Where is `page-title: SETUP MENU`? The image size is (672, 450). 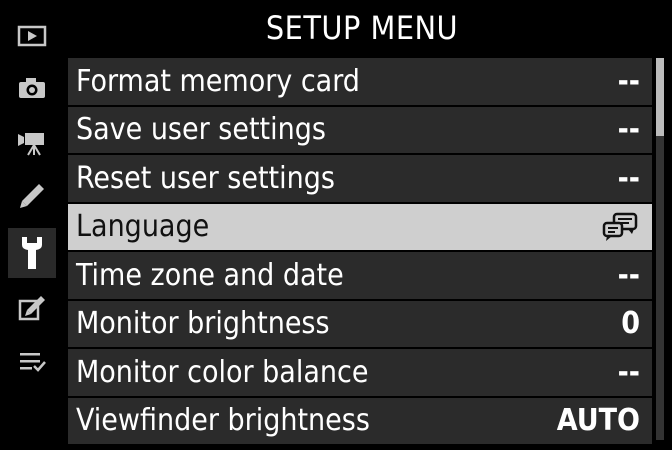
page-title: SETUP MENU is located at coordinates (362, 28).